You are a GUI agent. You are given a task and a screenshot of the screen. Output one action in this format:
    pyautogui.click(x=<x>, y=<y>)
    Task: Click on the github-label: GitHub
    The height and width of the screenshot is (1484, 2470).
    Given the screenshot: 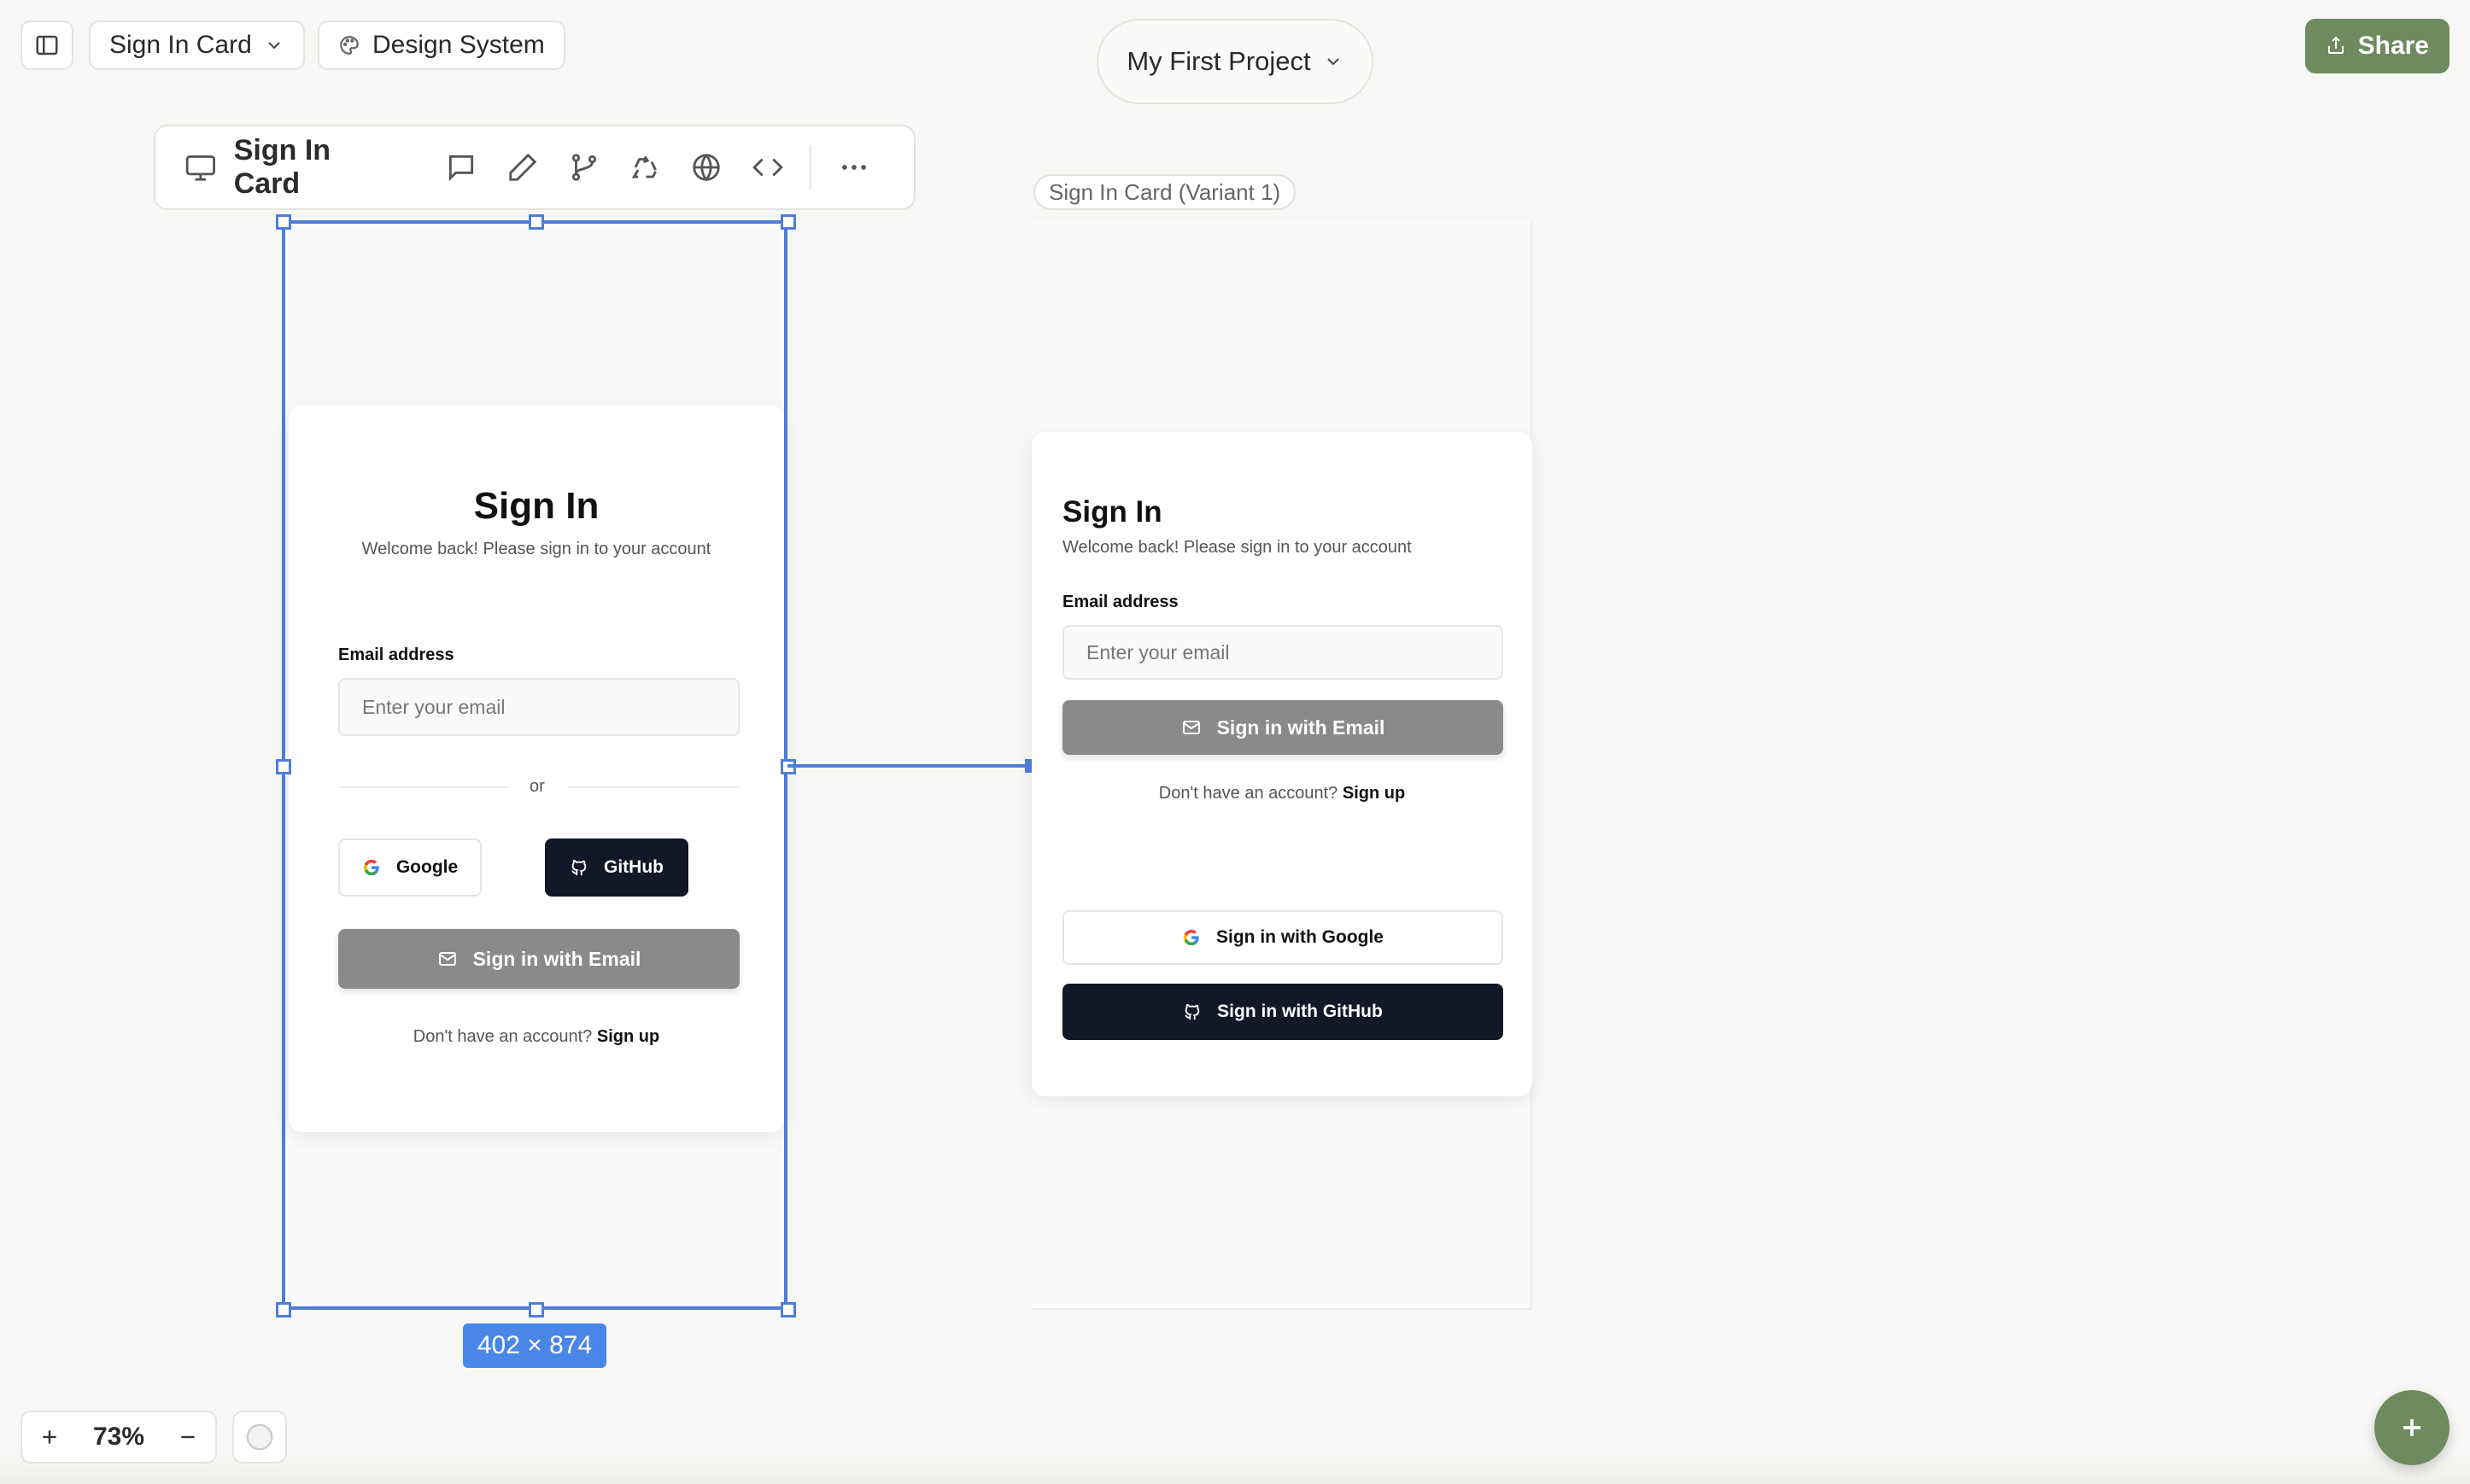 What is the action you would take?
    pyautogui.click(x=634, y=867)
    